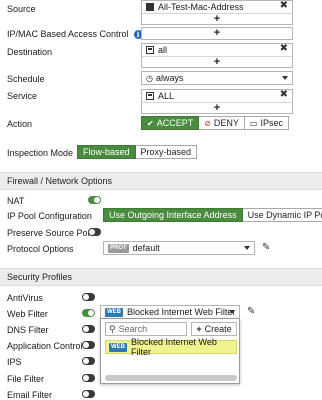  I want to click on ipmac-label-text: IP/MAC Based Access Control, so click(68, 34).